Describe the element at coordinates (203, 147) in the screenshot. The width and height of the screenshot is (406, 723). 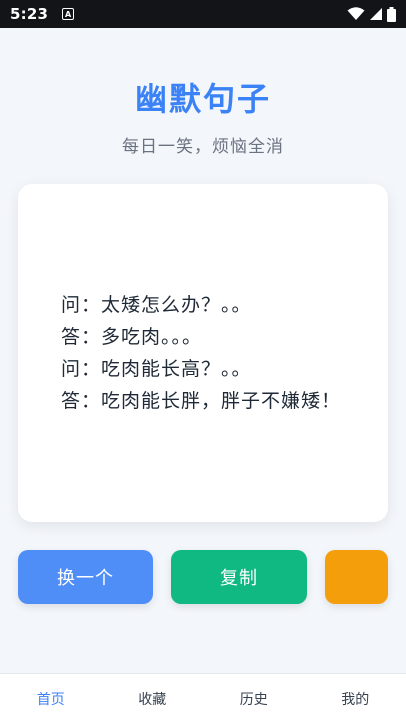
I see `page-subtitle: 每日一笑，烦恼全消` at that location.